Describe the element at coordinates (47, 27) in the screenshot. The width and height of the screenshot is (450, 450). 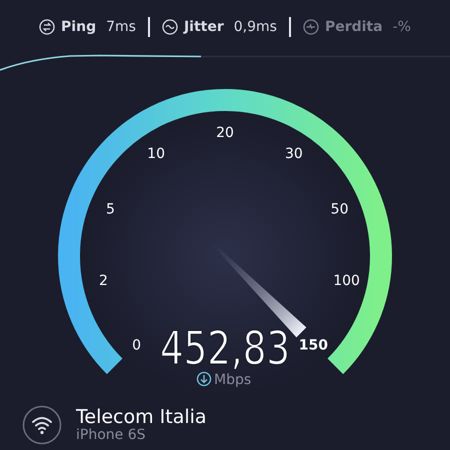
I see `arrows-icon` at that location.